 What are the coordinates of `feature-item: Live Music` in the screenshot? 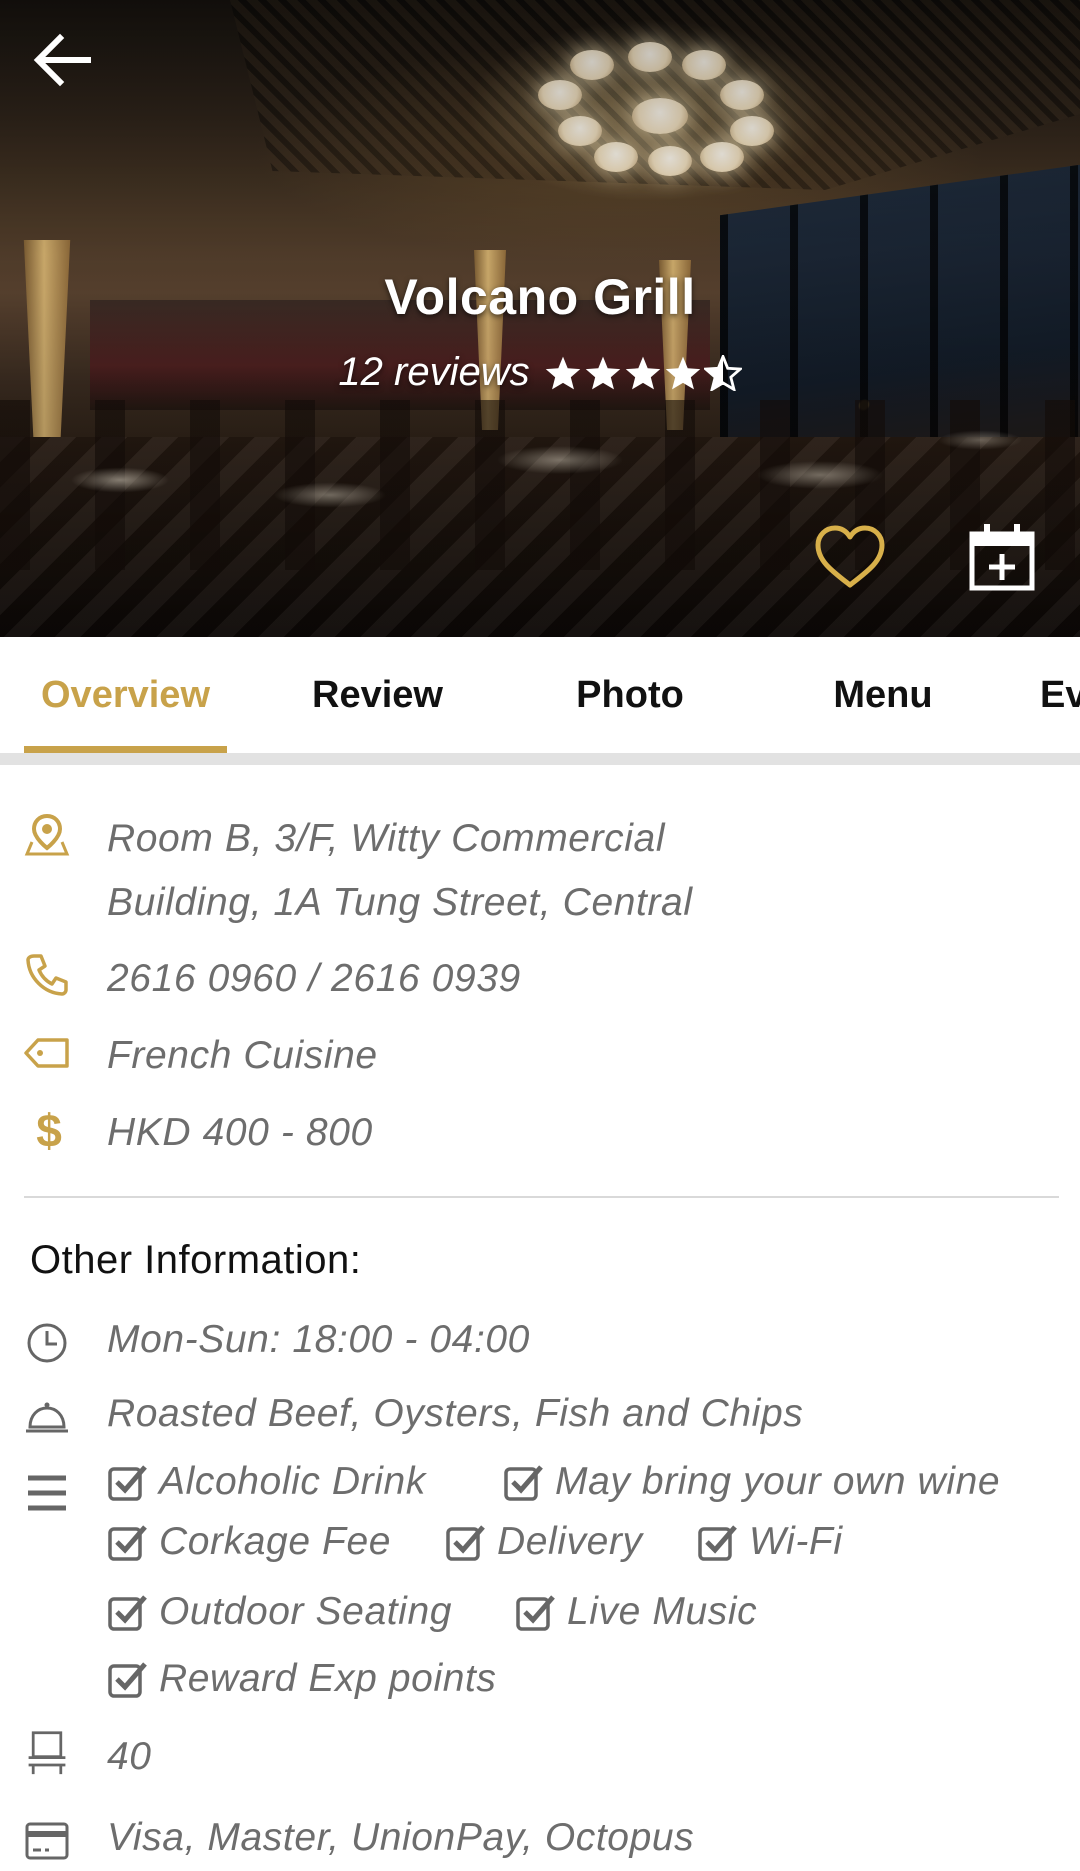 It's located at (636, 1612).